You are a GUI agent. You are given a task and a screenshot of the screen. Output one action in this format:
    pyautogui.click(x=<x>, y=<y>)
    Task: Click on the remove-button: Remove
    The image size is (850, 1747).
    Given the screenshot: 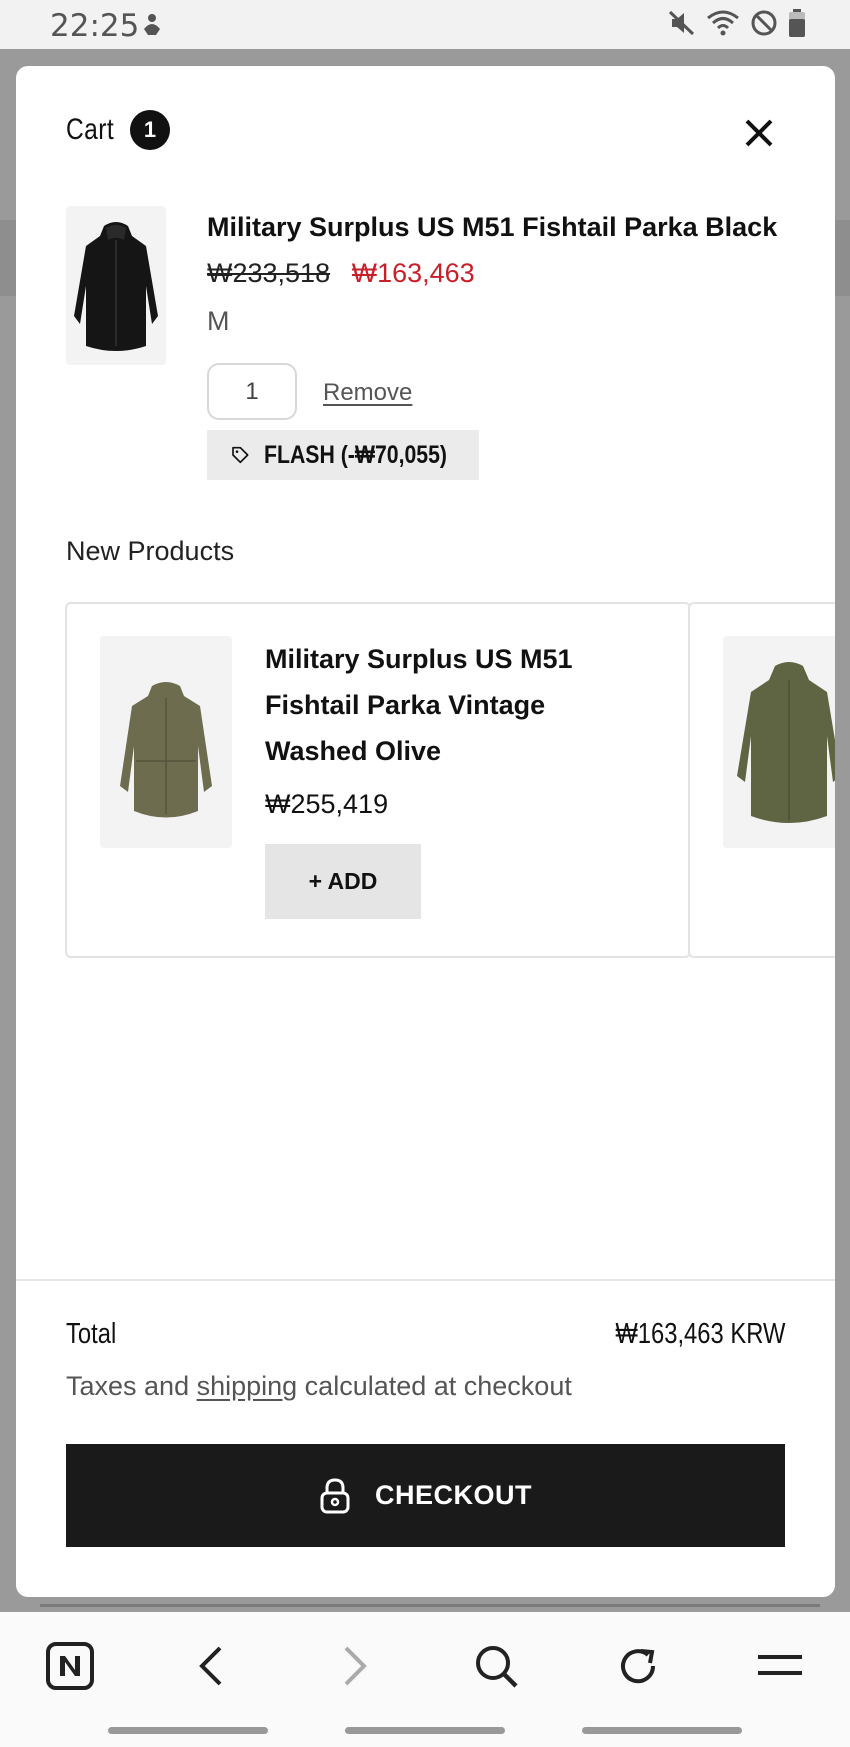 What is the action you would take?
    pyautogui.click(x=367, y=393)
    